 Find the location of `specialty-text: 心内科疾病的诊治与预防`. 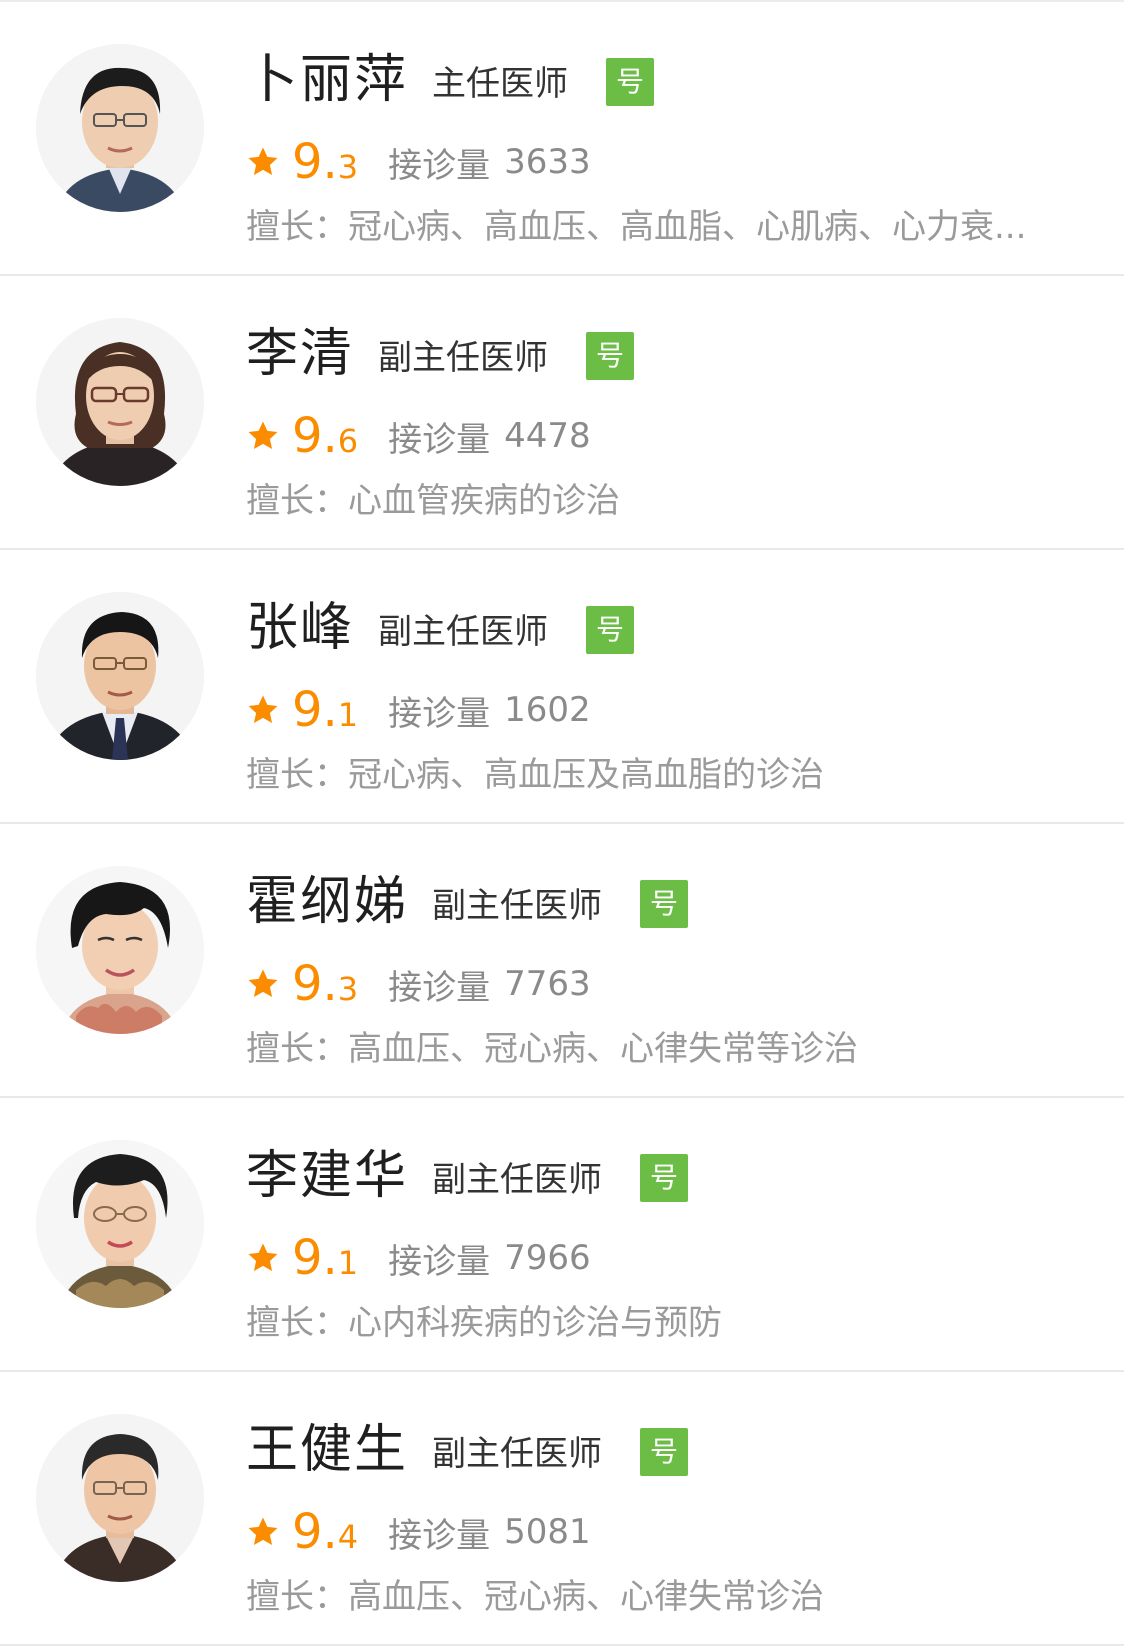

specialty-text: 心内科疾病的诊治与预防 is located at coordinates (535, 1323).